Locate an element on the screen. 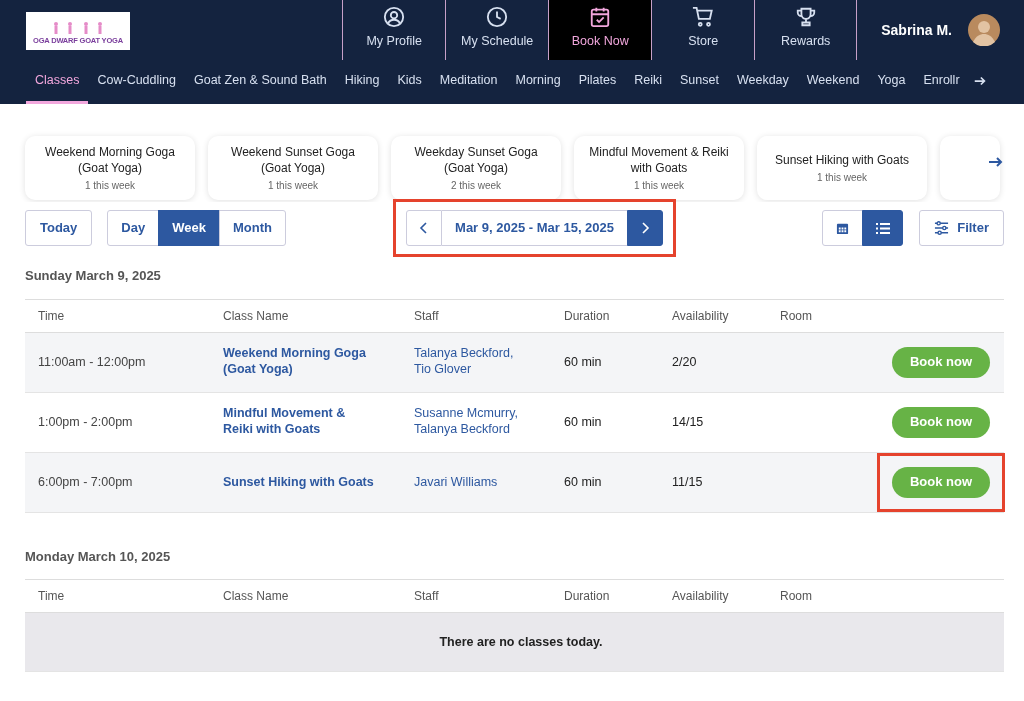 Image resolution: width=1024 pixels, height=701 pixels. class-card: Mindful Movement & Reiki with Goats 1 this week is located at coordinates (659, 168).